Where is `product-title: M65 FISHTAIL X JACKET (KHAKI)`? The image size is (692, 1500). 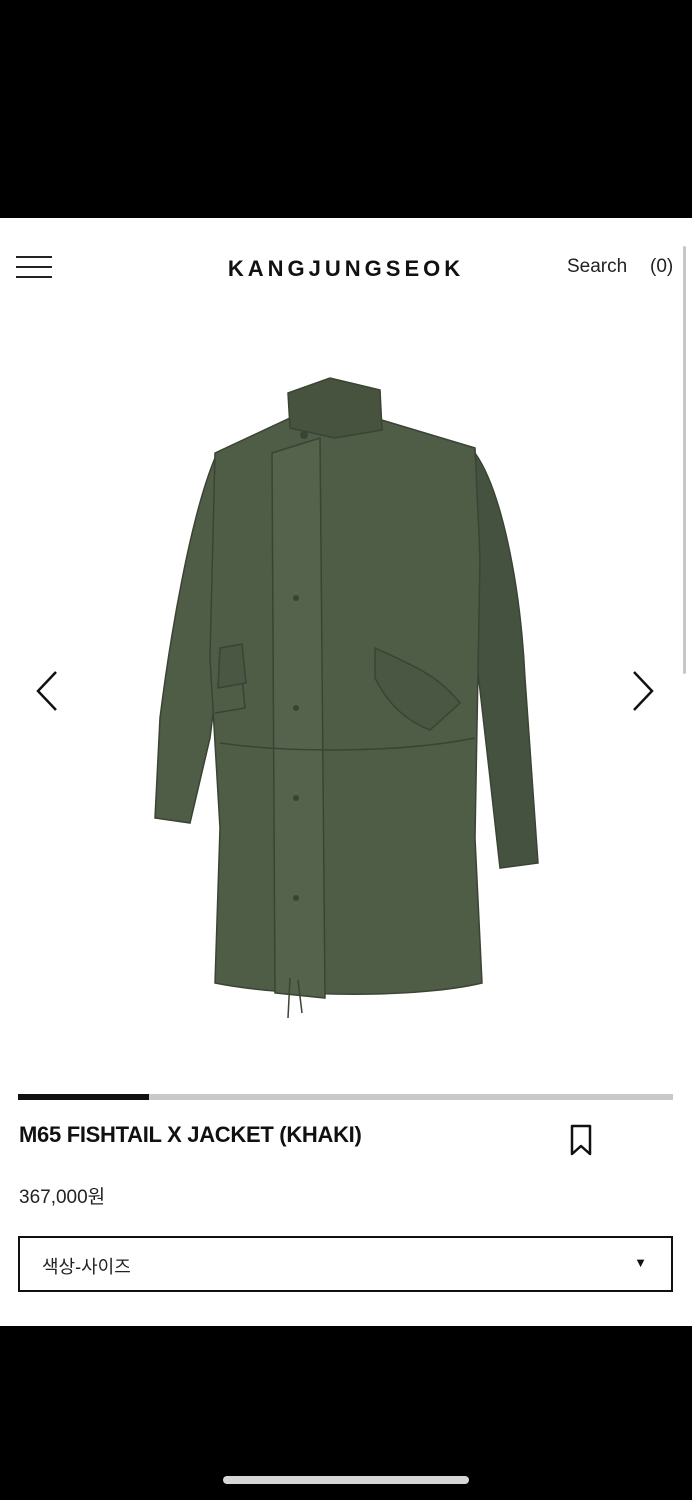
product-title: M65 FISHTAIL X JACKET (KHAKI) is located at coordinates (190, 1134).